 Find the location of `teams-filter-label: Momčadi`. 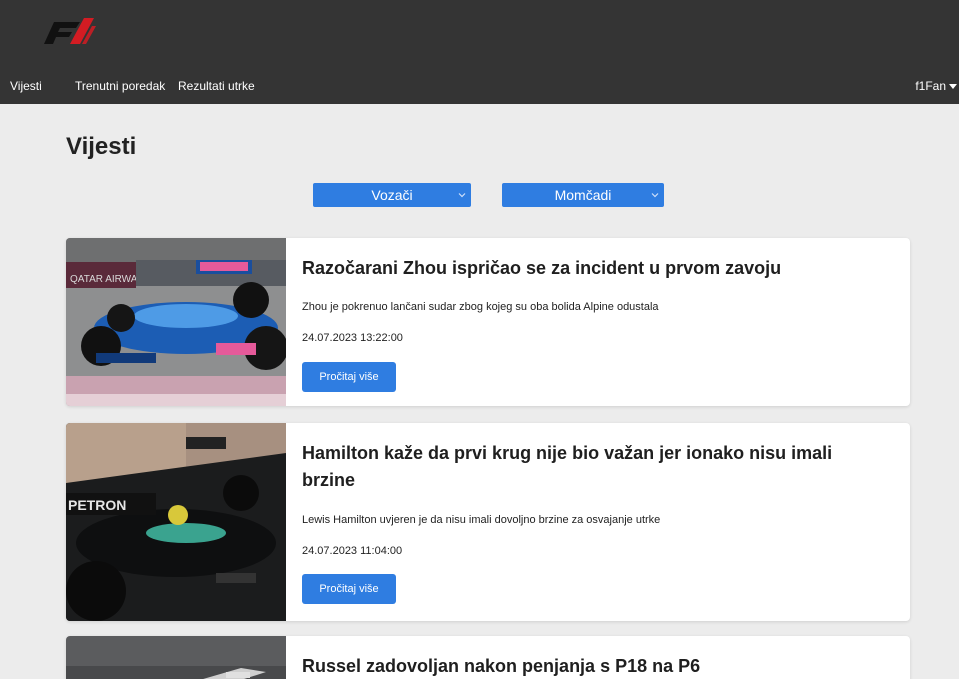

teams-filter-label: Momčadi is located at coordinates (583, 195).